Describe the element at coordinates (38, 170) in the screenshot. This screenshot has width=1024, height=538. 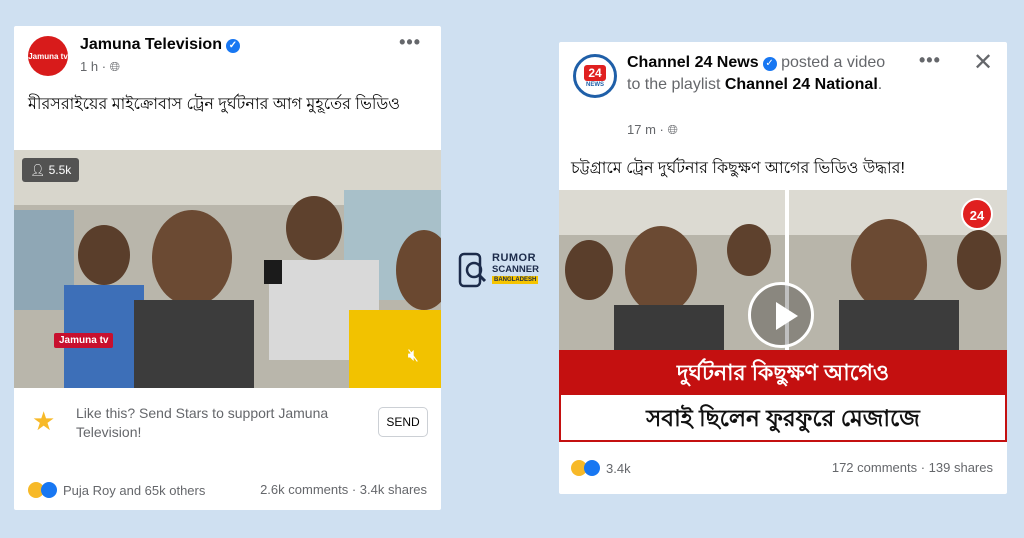
I see `person-icon: 👤︎` at that location.